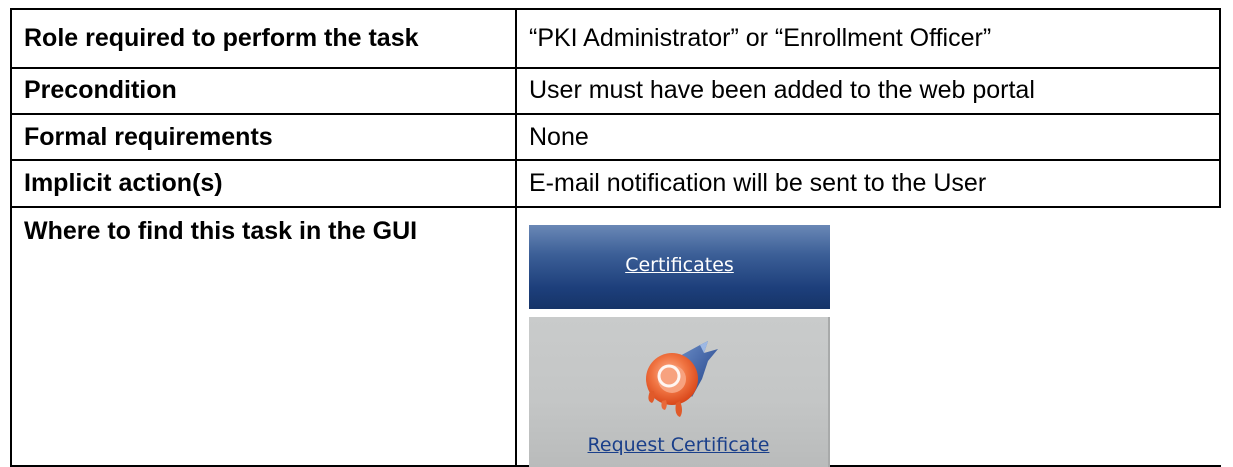 Image resolution: width=1233 pixels, height=467 pixels. I want to click on row-label-gui-location: Where to find this task in the GUI, so click(221, 231).